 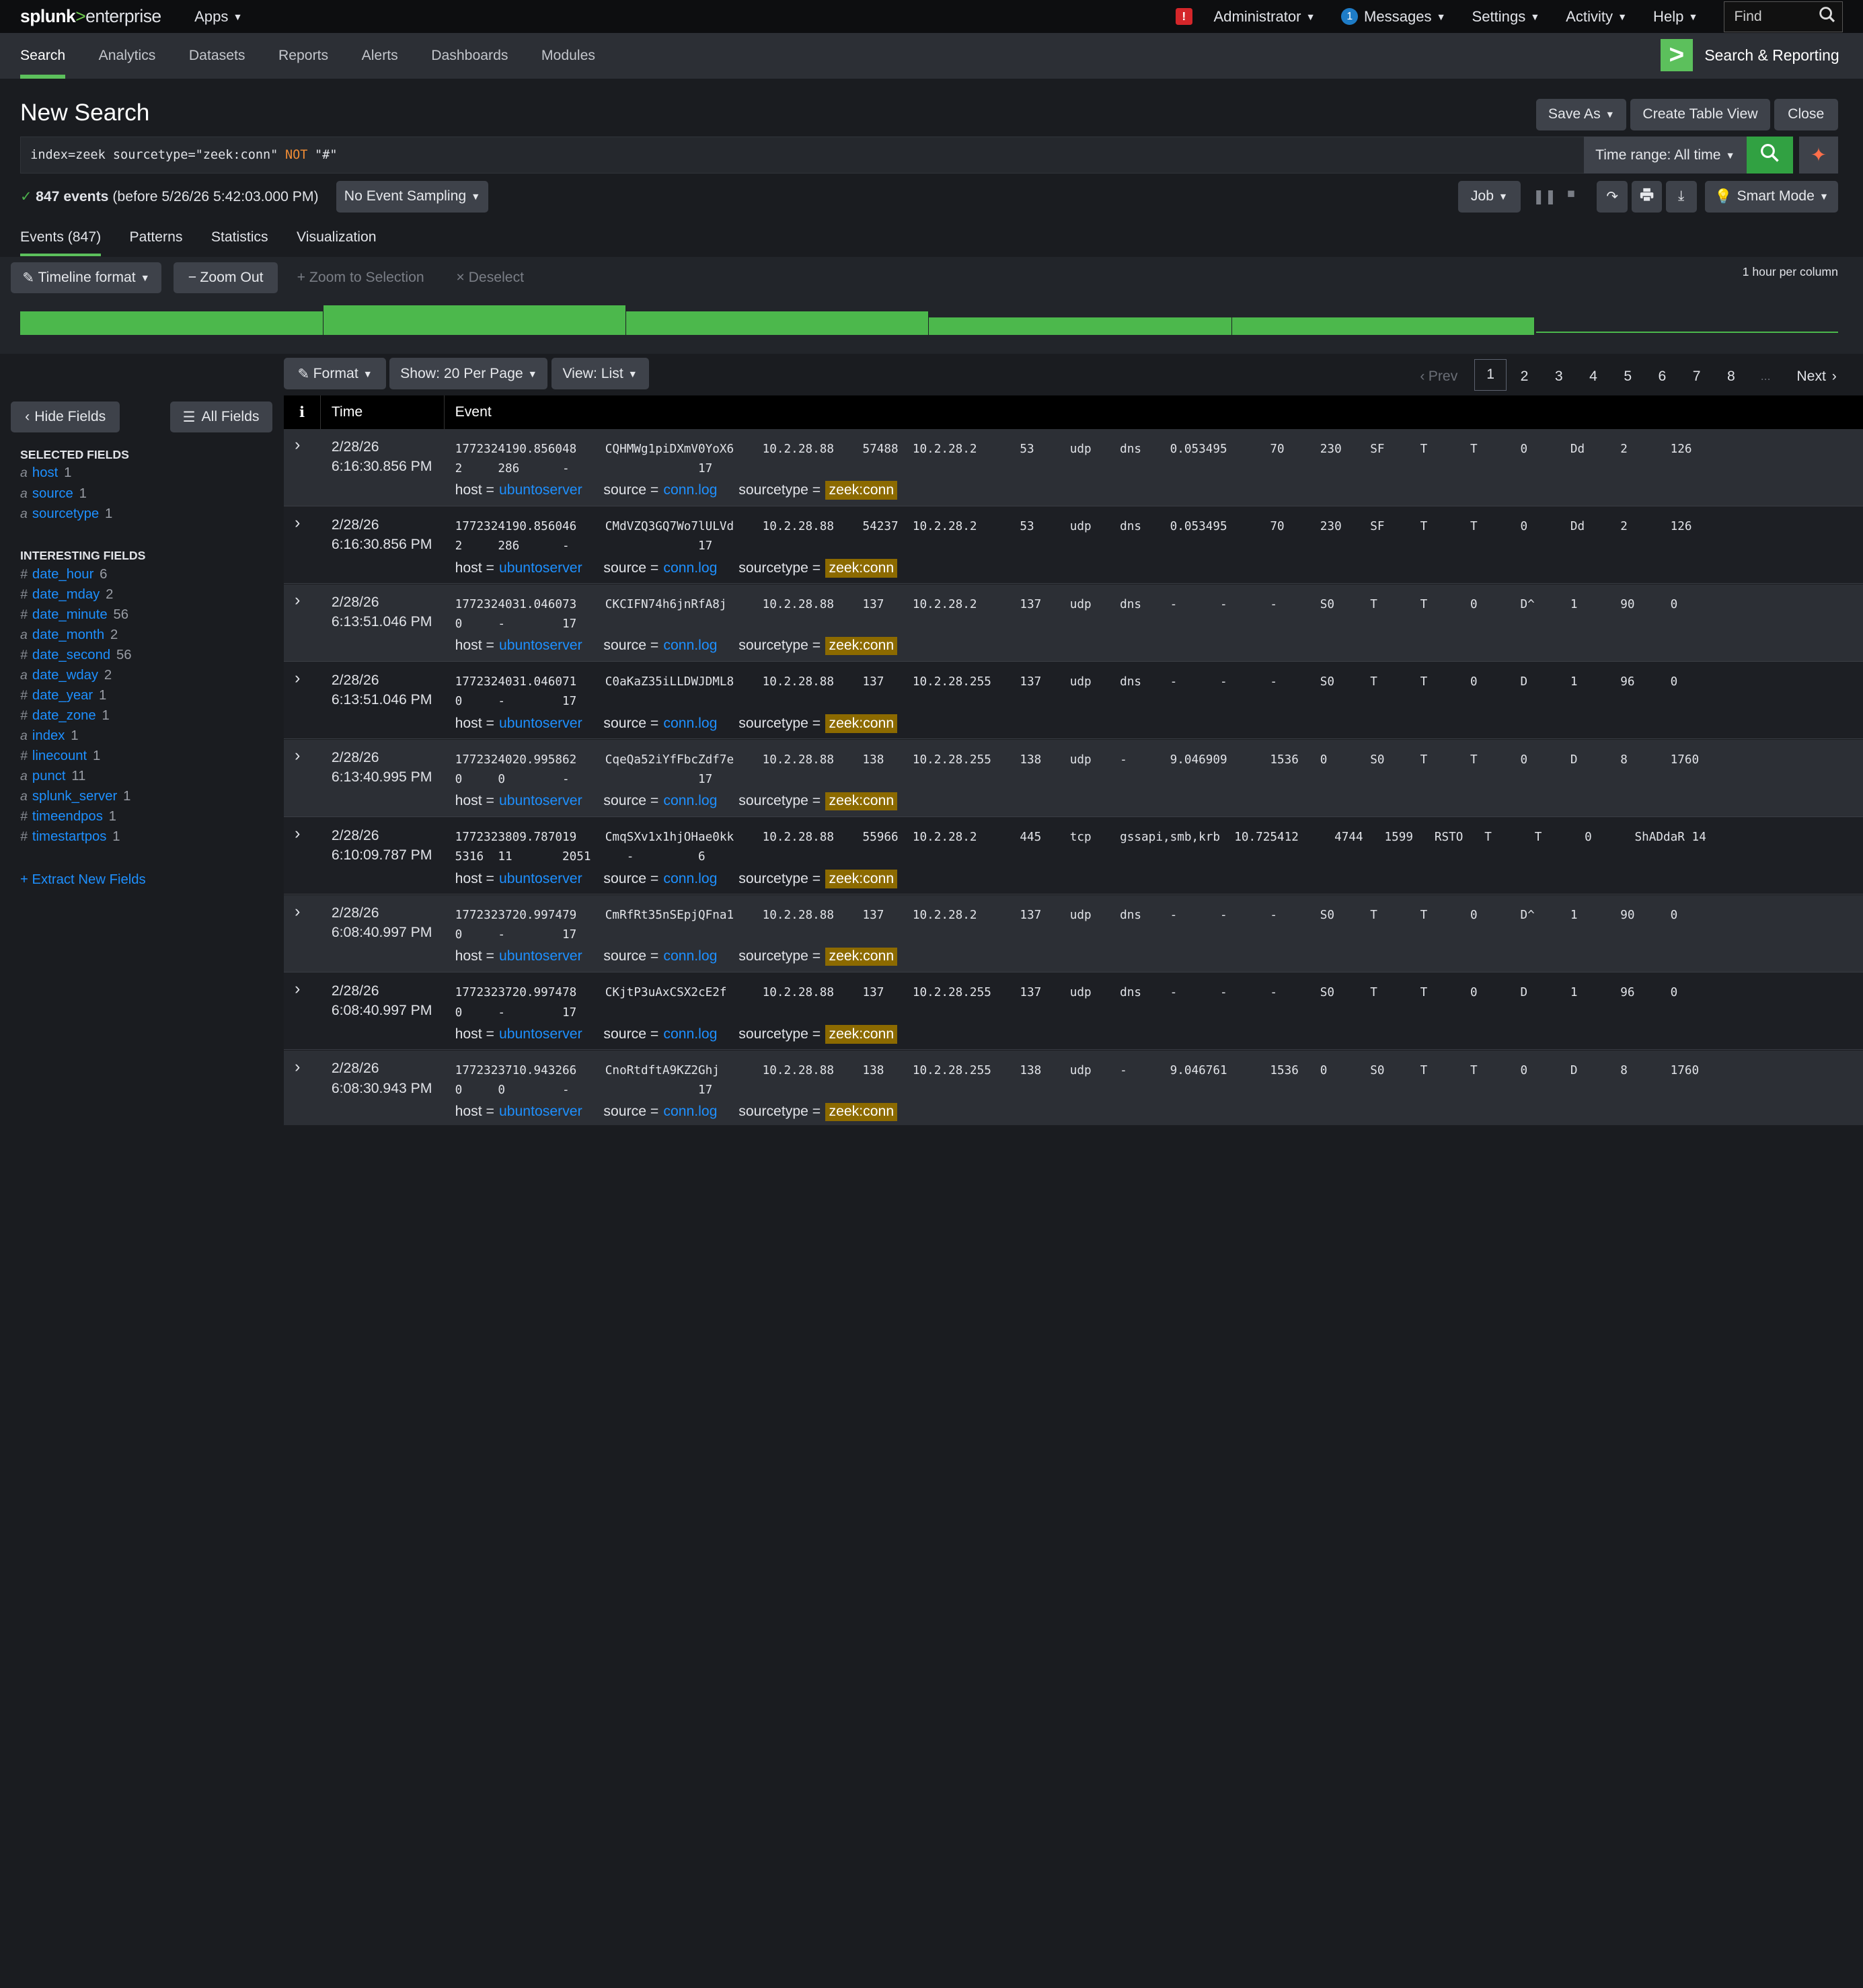 What do you see at coordinates (1700, 114) in the screenshot?
I see `create-table-view-button: Create Table View` at bounding box center [1700, 114].